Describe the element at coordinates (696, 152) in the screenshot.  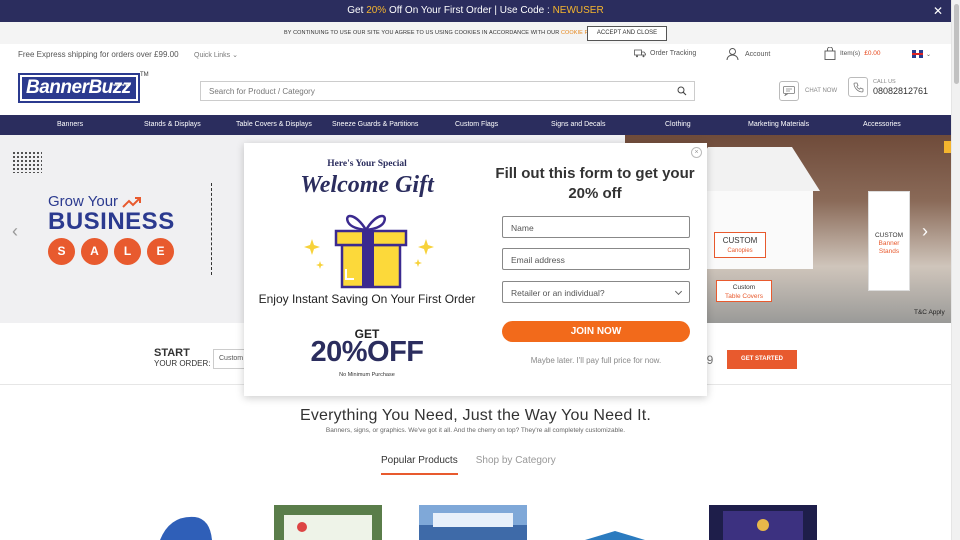
I see `modal-close-icon: ×` at that location.